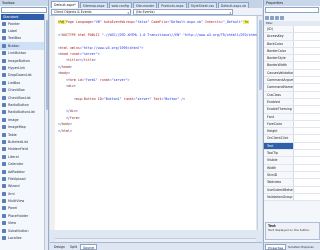 The width and height of the screenshot is (320, 250). Describe the element at coordinates (292, 146) in the screenshot. I see `property-row: Text` at that location.